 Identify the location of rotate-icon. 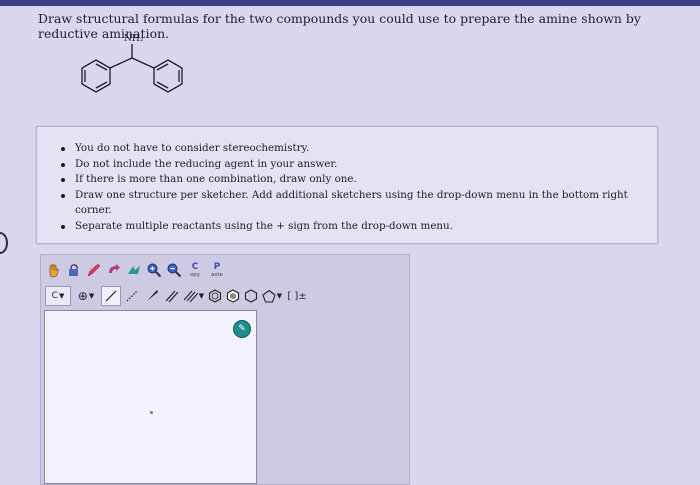
(114, 268).